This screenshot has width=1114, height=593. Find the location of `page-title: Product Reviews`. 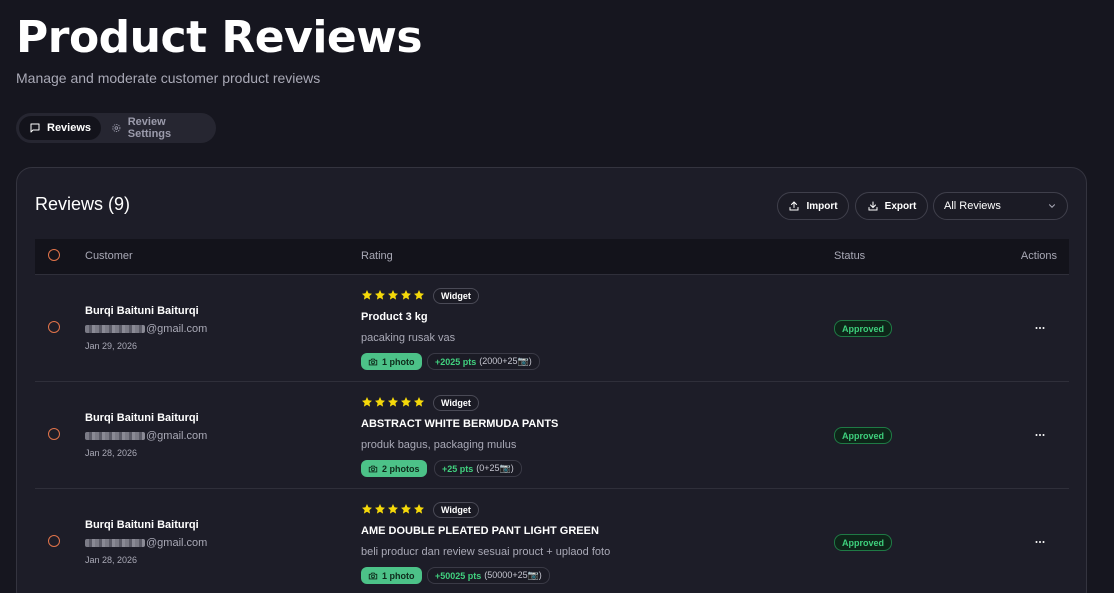

page-title: Product Reviews is located at coordinates (219, 37).